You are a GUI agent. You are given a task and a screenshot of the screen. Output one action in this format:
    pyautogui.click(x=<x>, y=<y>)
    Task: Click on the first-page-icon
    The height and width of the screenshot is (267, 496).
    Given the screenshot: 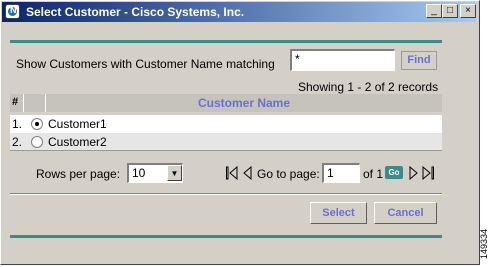 What is the action you would take?
    pyautogui.click(x=232, y=173)
    